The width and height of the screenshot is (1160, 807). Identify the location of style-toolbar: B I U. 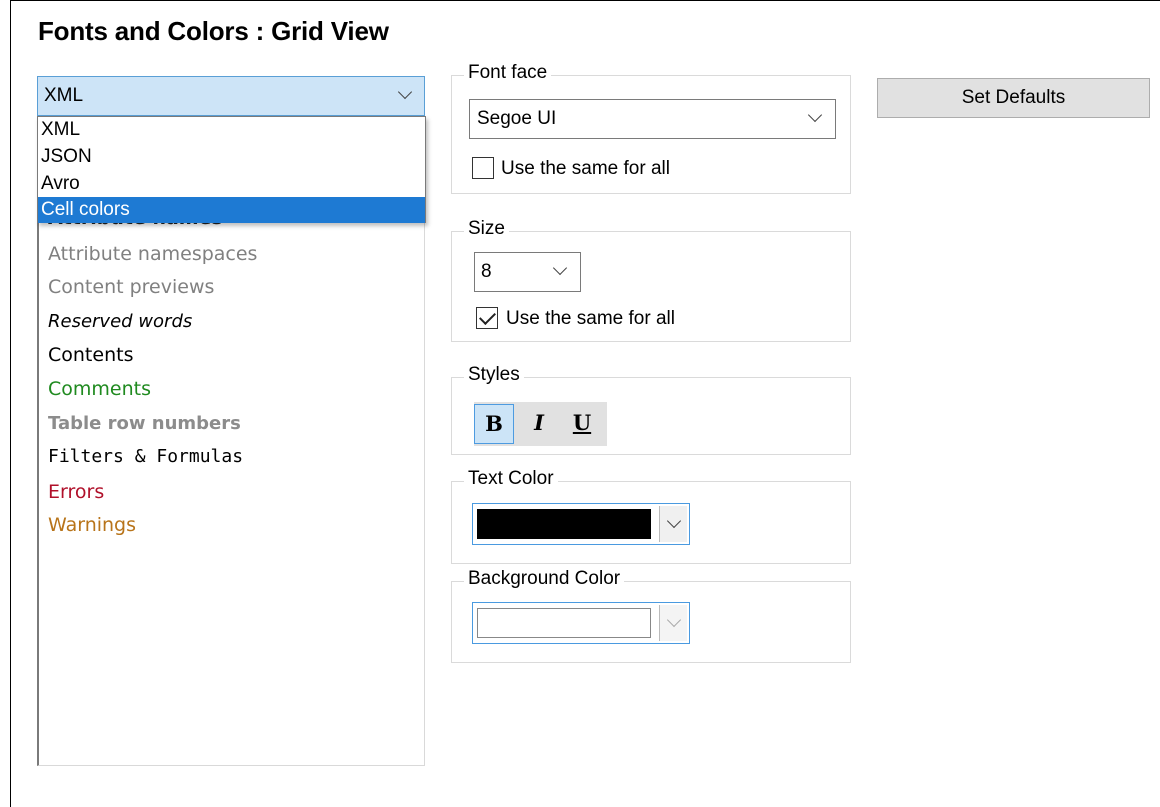
(540, 424).